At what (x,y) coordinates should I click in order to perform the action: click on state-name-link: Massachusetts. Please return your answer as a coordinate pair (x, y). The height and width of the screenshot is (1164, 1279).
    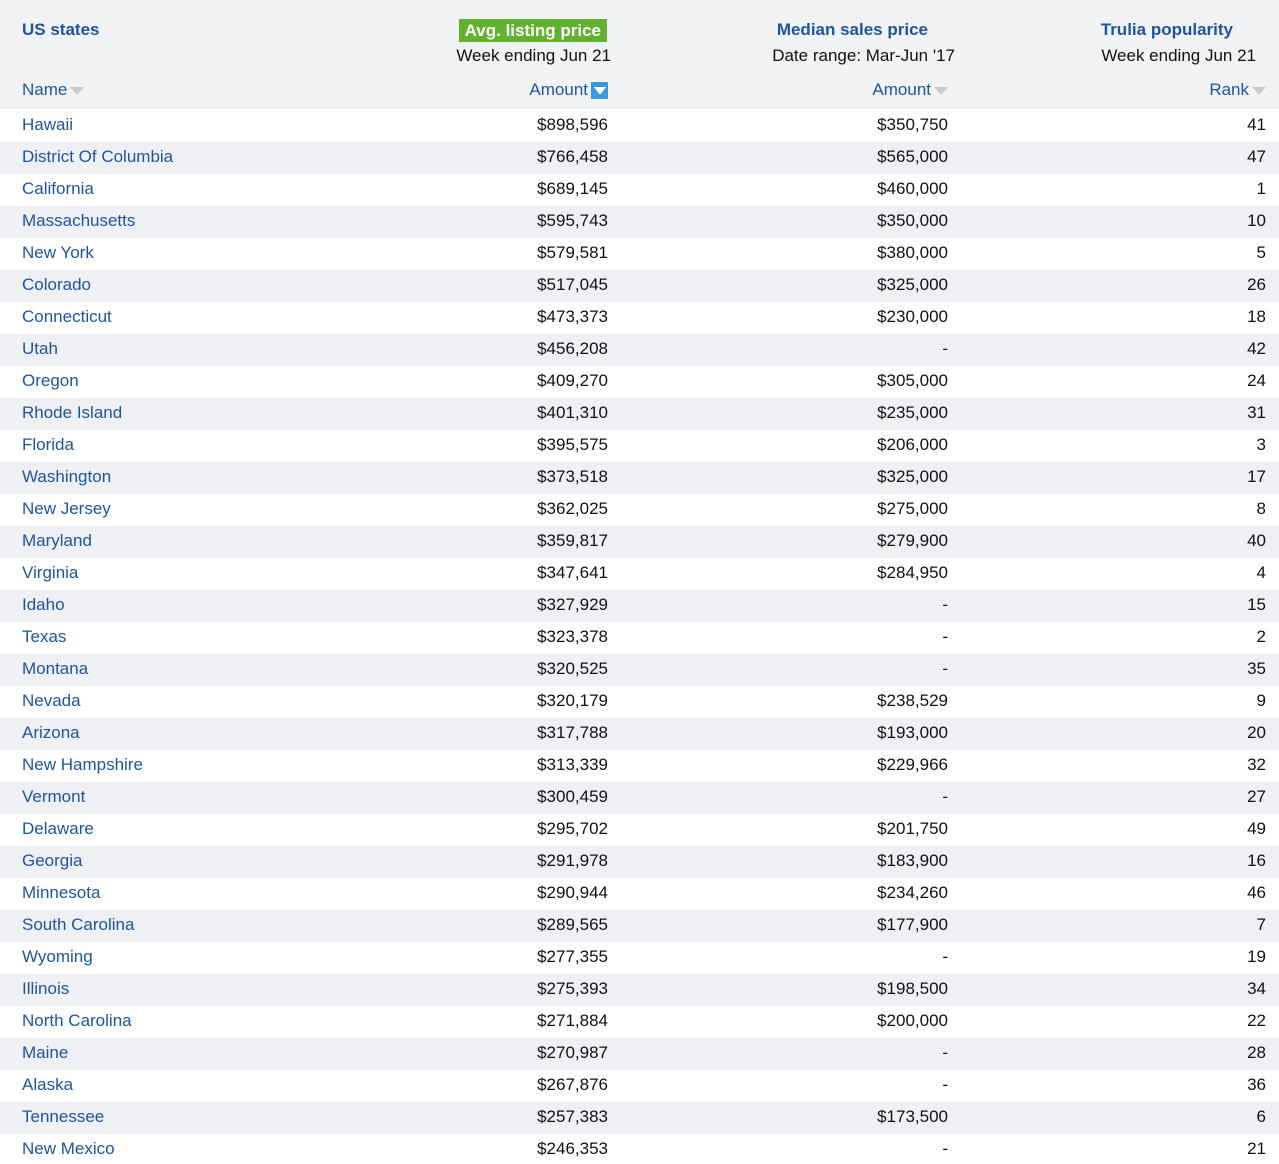
    Looking at the image, I should click on (78, 221).